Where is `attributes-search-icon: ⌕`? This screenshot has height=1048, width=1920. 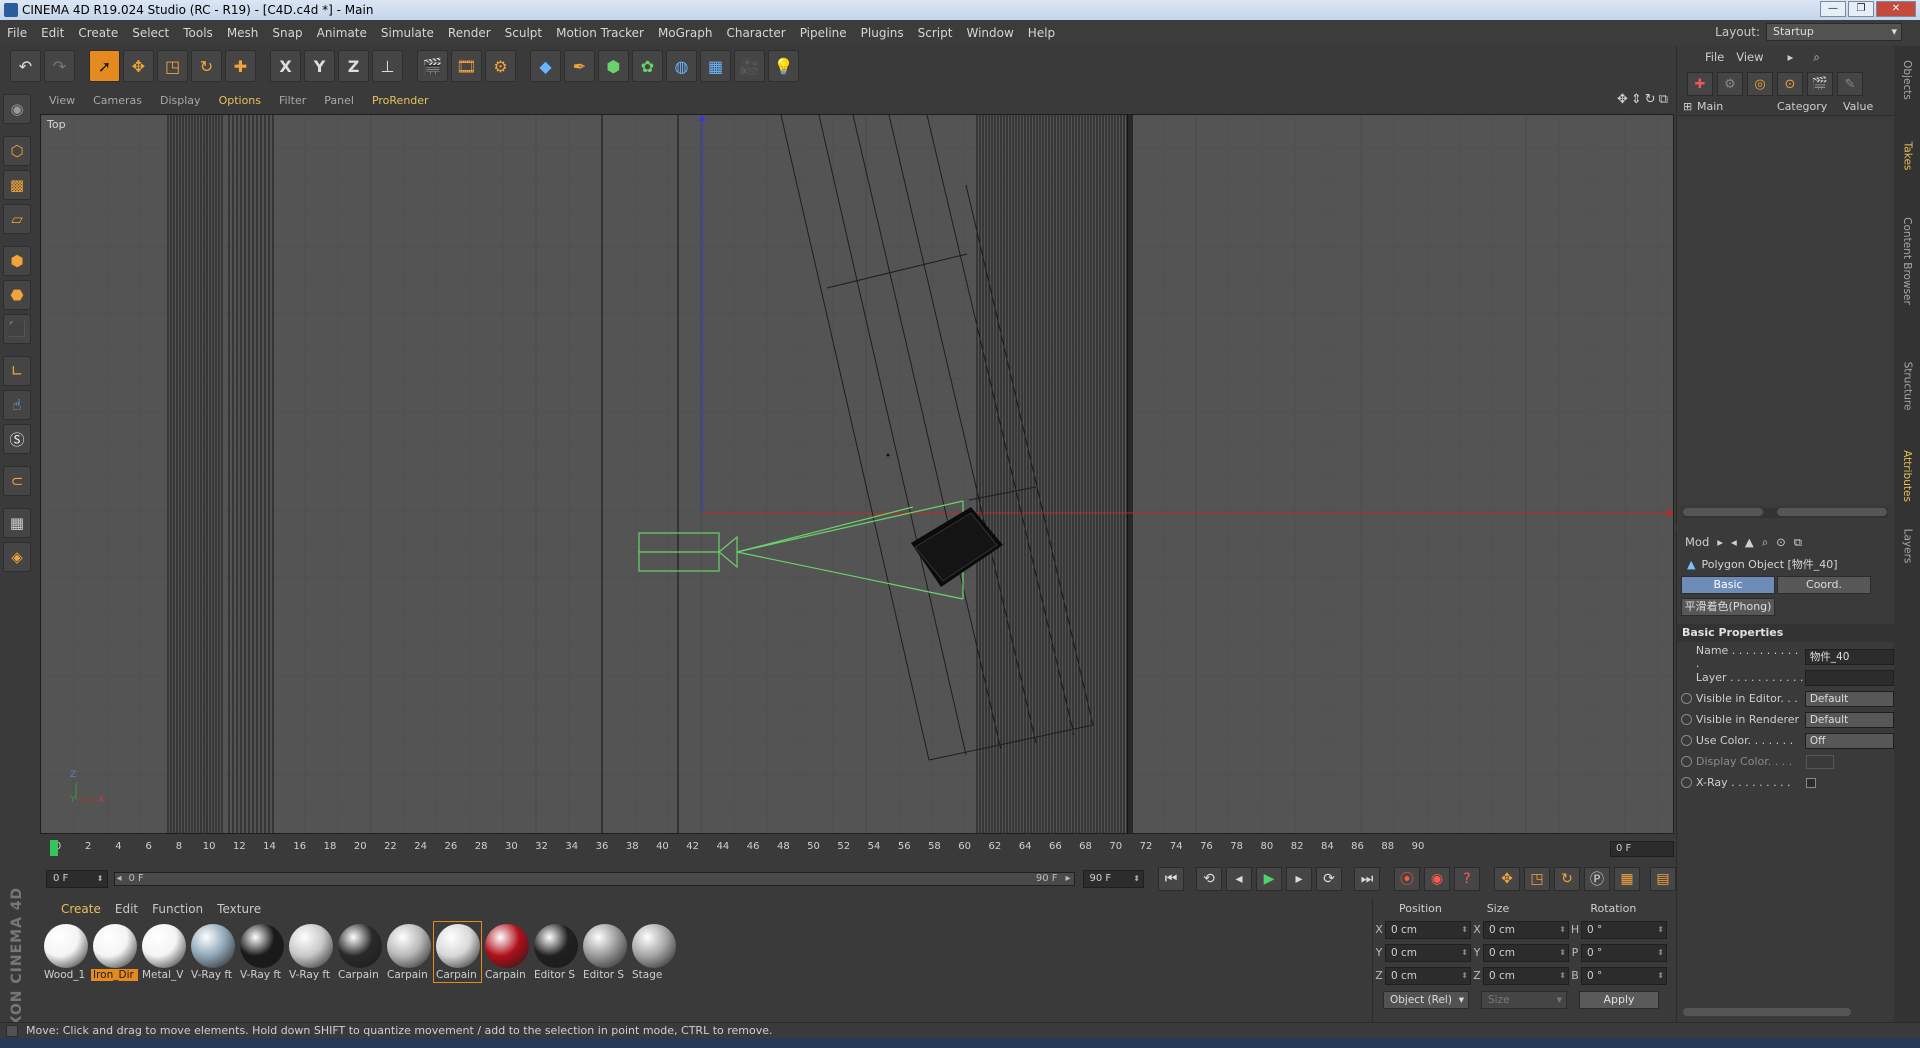
attributes-search-icon: ⌕ is located at coordinates (1765, 542).